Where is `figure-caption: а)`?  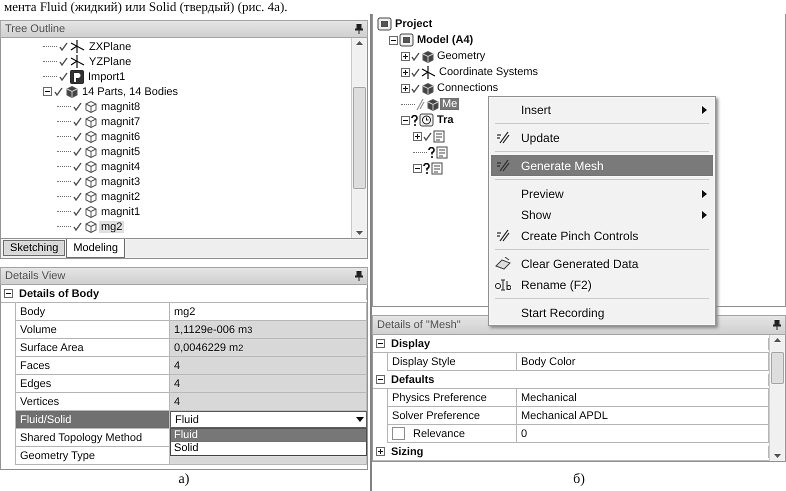
figure-caption: а) is located at coordinates (184, 479).